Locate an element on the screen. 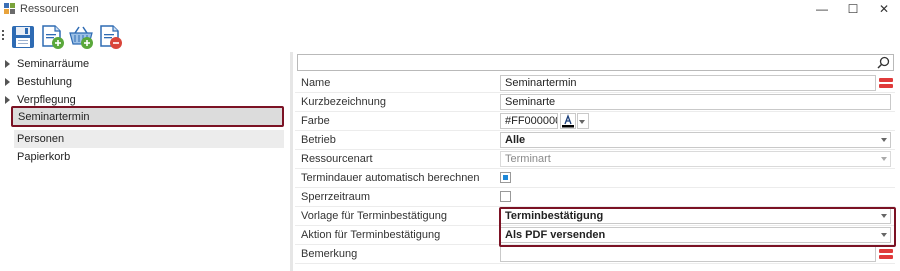 This screenshot has width=900, height=271. property-row-name: Name Seminartermin is located at coordinates (595, 83).